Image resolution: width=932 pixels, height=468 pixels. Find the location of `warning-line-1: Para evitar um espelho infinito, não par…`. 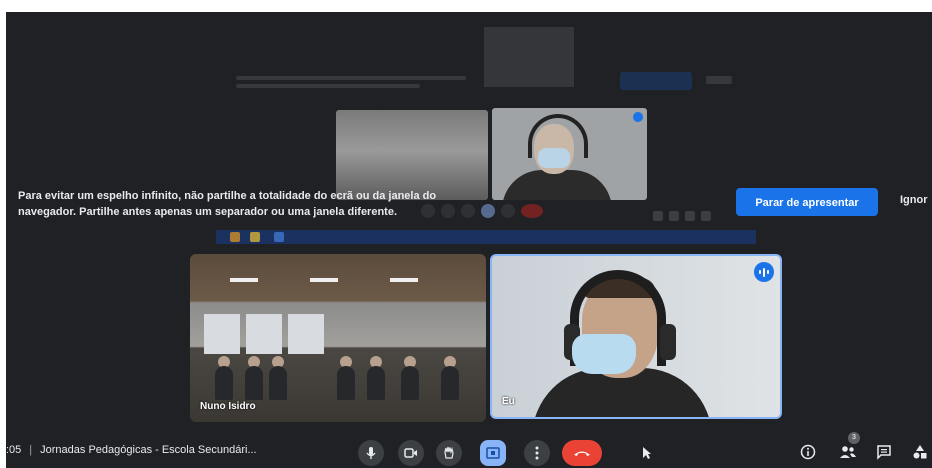

warning-line-1: Para evitar um espelho infinito, não par… is located at coordinates (227, 196).